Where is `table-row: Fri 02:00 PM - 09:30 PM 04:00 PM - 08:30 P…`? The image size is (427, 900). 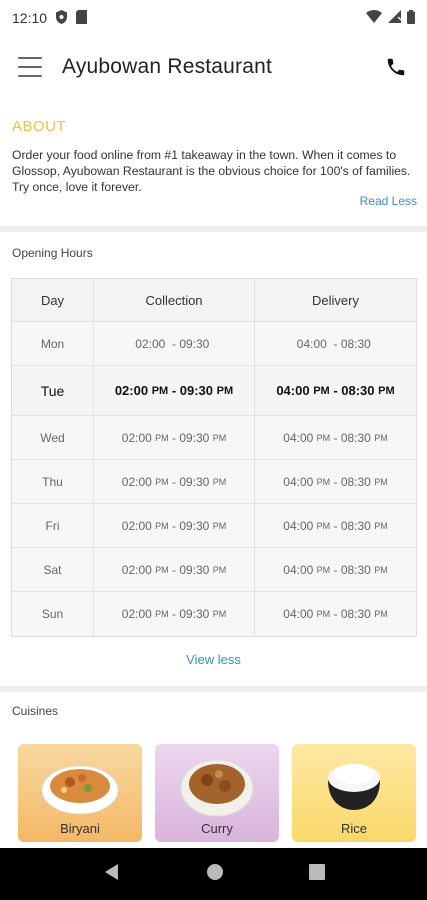 table-row: Fri 02:00 PM - 09:30 PM 04:00 PM - 08:30 P… is located at coordinates (214, 526).